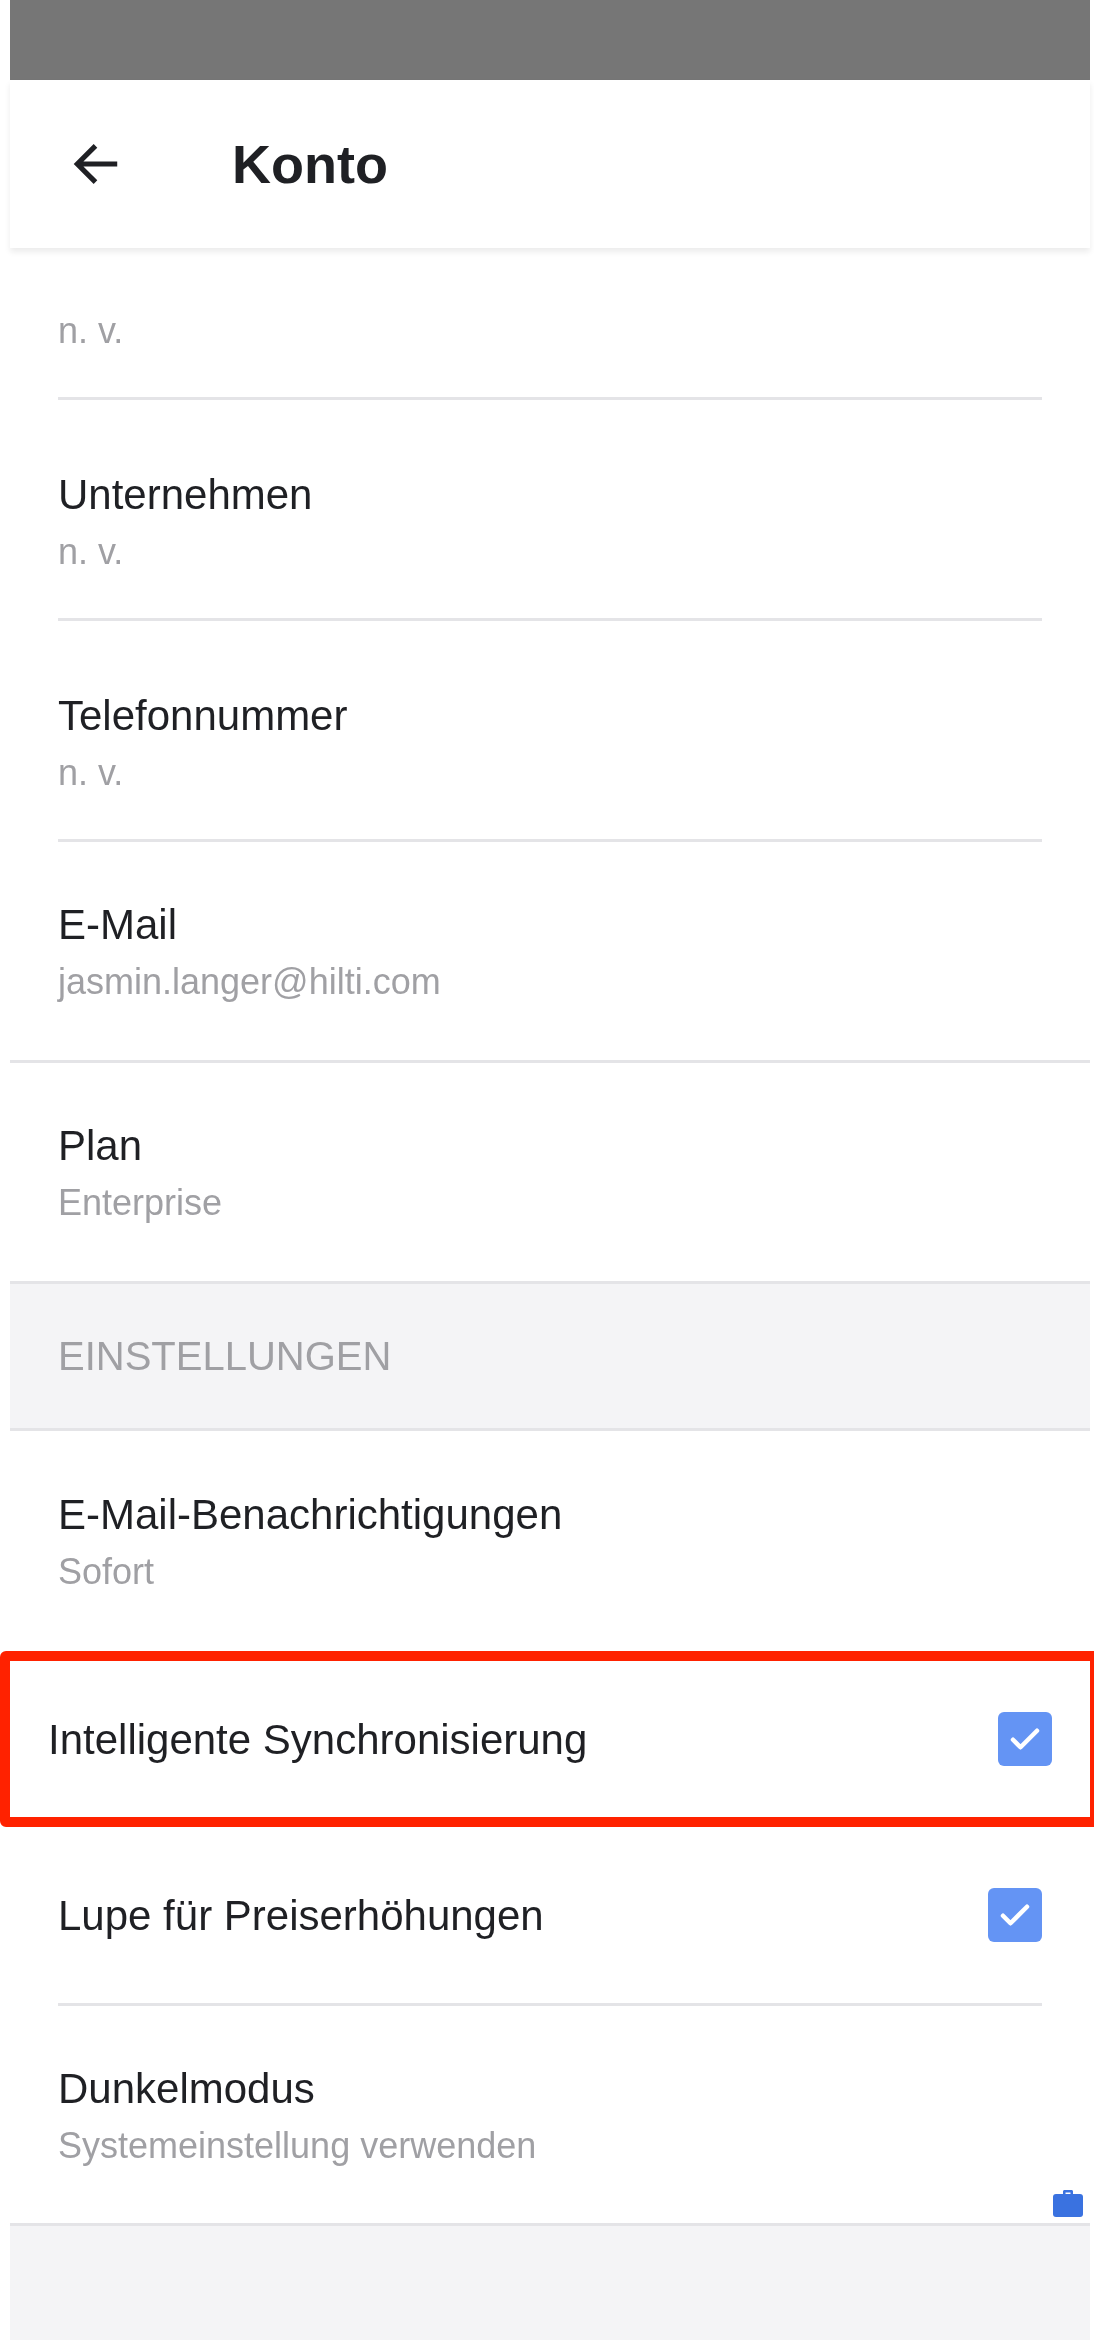 The width and height of the screenshot is (1094, 2340). Describe the element at coordinates (298, 2145) in the screenshot. I see `setting-value: Systemeinstellung verwenden` at that location.